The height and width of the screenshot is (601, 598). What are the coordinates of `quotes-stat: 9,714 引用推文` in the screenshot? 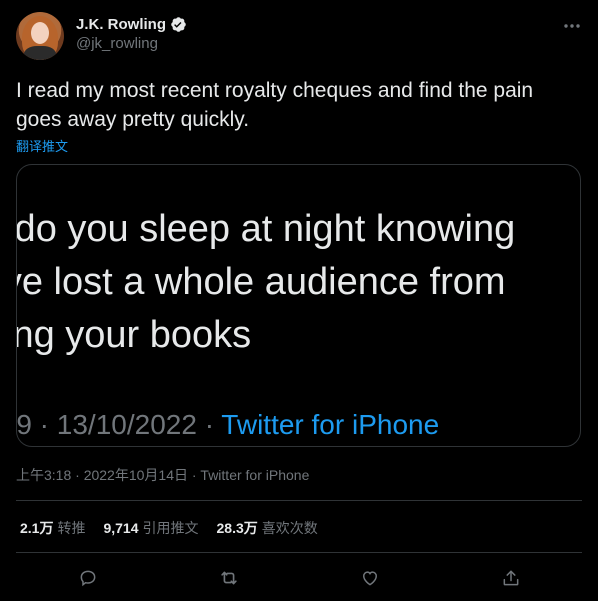 It's located at (150, 528).